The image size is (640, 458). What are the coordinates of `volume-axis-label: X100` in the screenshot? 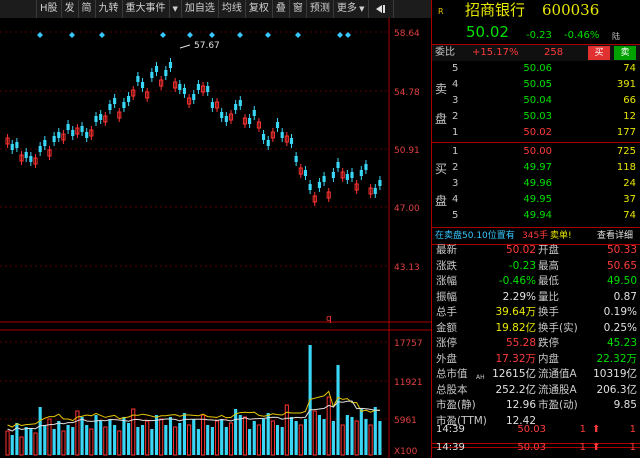 It's located at (406, 452).